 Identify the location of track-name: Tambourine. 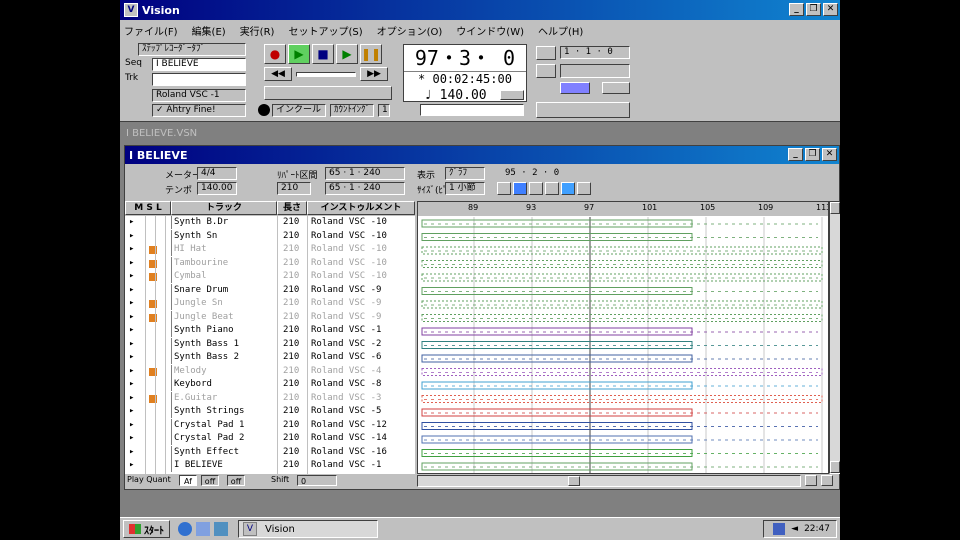
(199, 263).